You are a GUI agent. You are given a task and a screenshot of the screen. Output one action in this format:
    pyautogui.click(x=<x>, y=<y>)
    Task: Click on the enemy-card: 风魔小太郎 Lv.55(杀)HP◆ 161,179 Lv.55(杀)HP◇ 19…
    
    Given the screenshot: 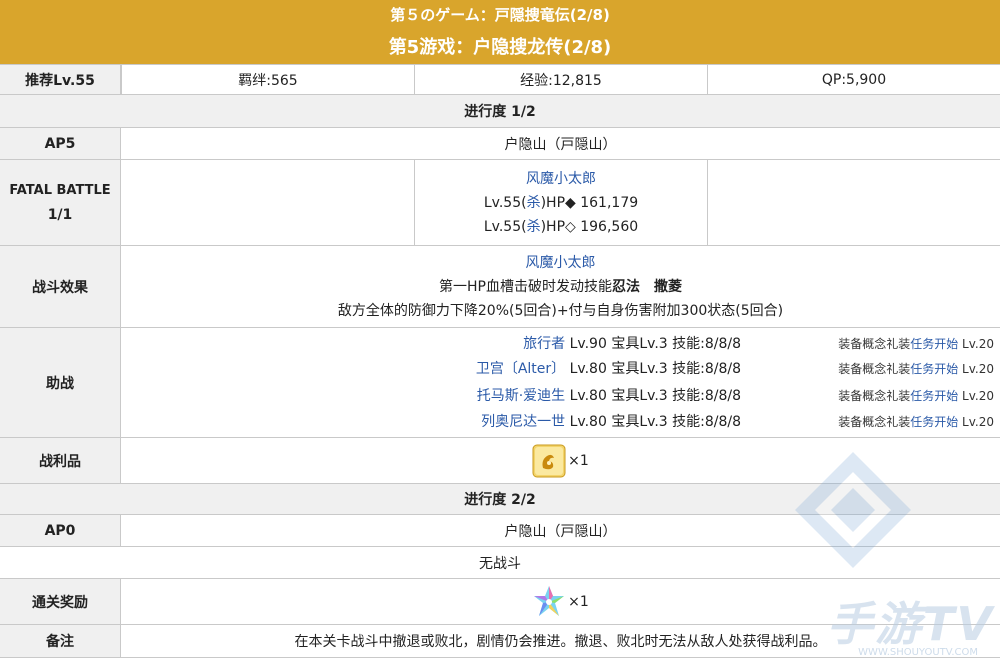 What is the action you would take?
    pyautogui.click(x=560, y=202)
    